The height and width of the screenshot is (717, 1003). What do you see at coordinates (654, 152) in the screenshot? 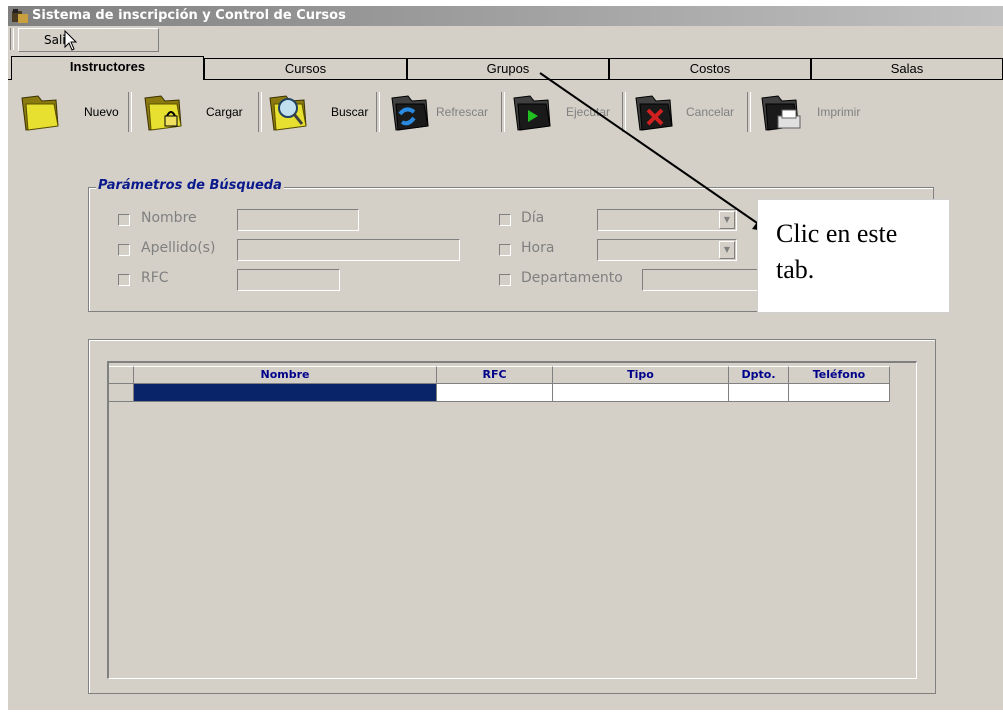
I see `annotation-arrow-icon` at bounding box center [654, 152].